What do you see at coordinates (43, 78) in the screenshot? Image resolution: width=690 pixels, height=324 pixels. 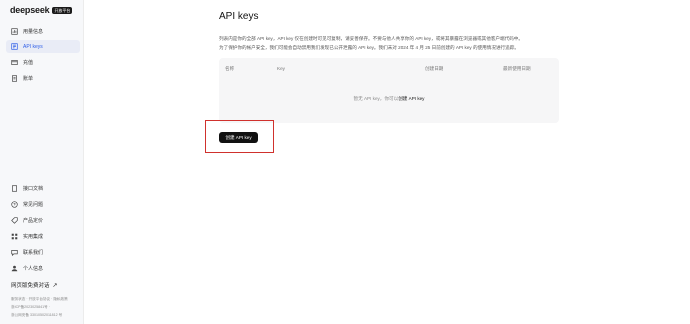 I see `sidebar-item-billing: 账单` at bounding box center [43, 78].